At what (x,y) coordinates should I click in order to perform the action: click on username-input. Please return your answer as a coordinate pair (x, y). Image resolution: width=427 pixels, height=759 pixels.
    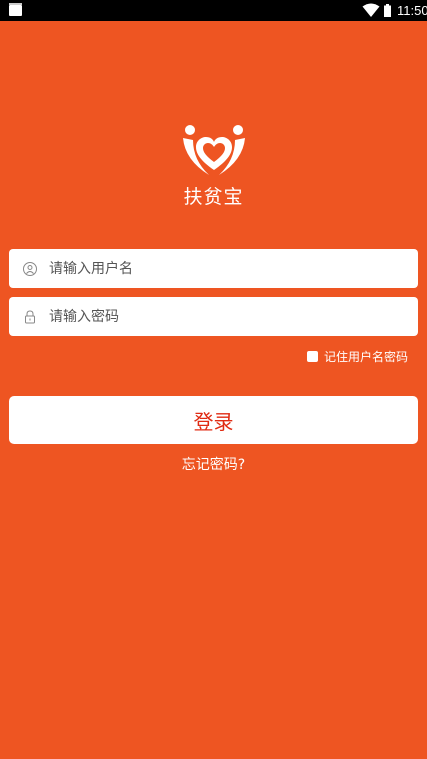
    Looking at the image, I should click on (229, 268).